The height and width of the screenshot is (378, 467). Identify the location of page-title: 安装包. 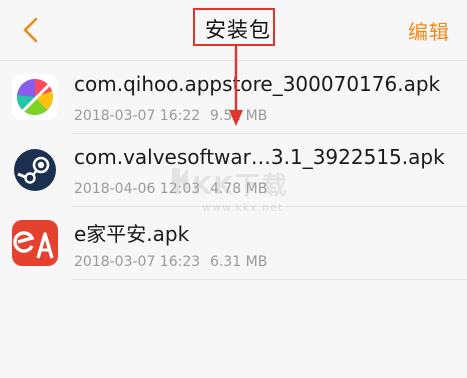
(238, 30).